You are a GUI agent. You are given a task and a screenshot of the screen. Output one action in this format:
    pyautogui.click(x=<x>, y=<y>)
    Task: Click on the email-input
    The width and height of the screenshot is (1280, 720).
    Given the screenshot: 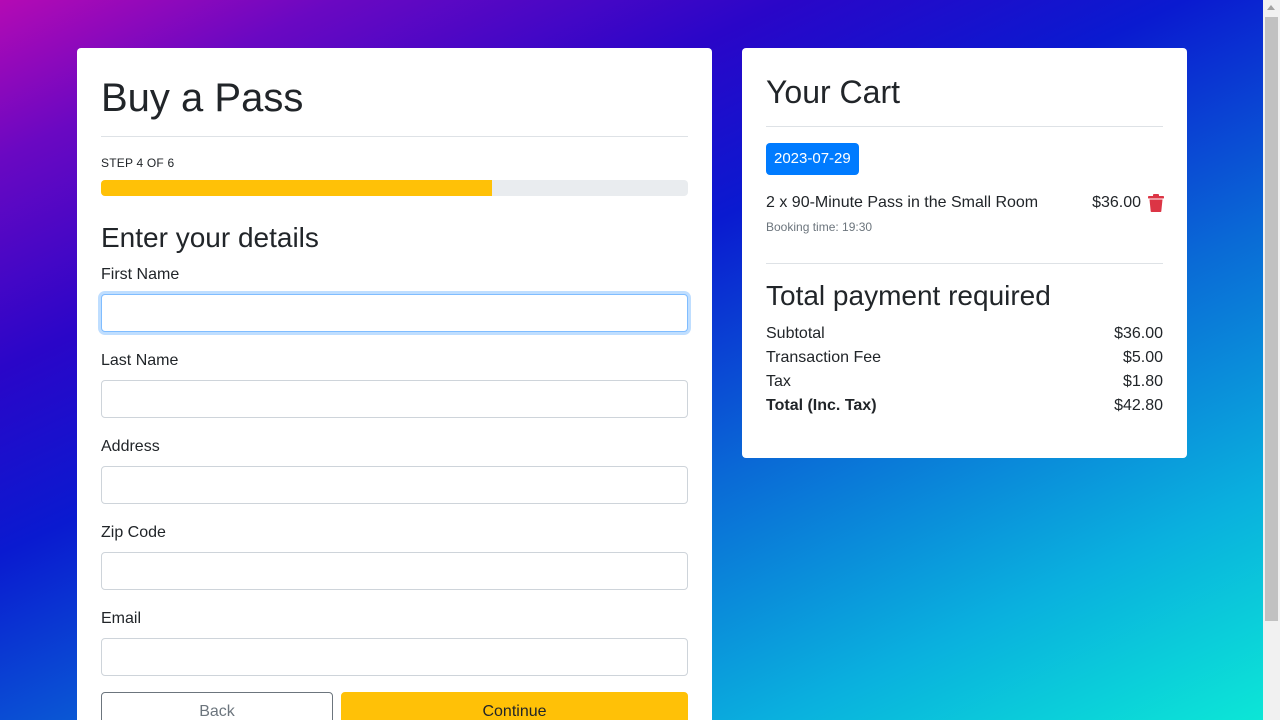 What is the action you would take?
    pyautogui.click(x=394, y=657)
    